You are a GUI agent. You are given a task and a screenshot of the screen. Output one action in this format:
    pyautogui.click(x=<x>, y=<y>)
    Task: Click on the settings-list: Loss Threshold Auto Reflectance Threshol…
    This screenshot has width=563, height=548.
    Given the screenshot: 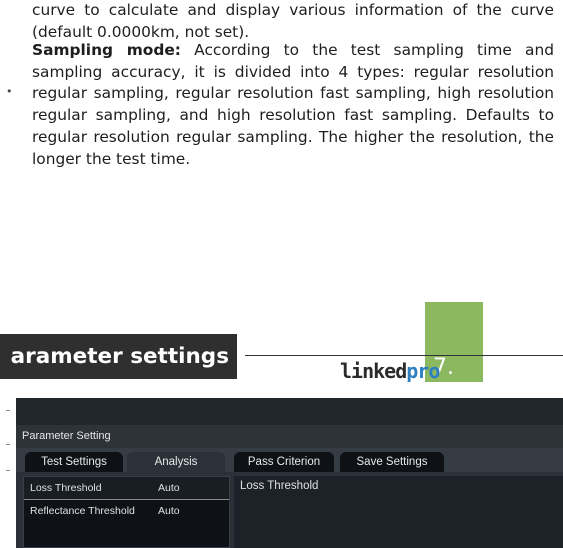 What is the action you would take?
    pyautogui.click(x=126, y=512)
    